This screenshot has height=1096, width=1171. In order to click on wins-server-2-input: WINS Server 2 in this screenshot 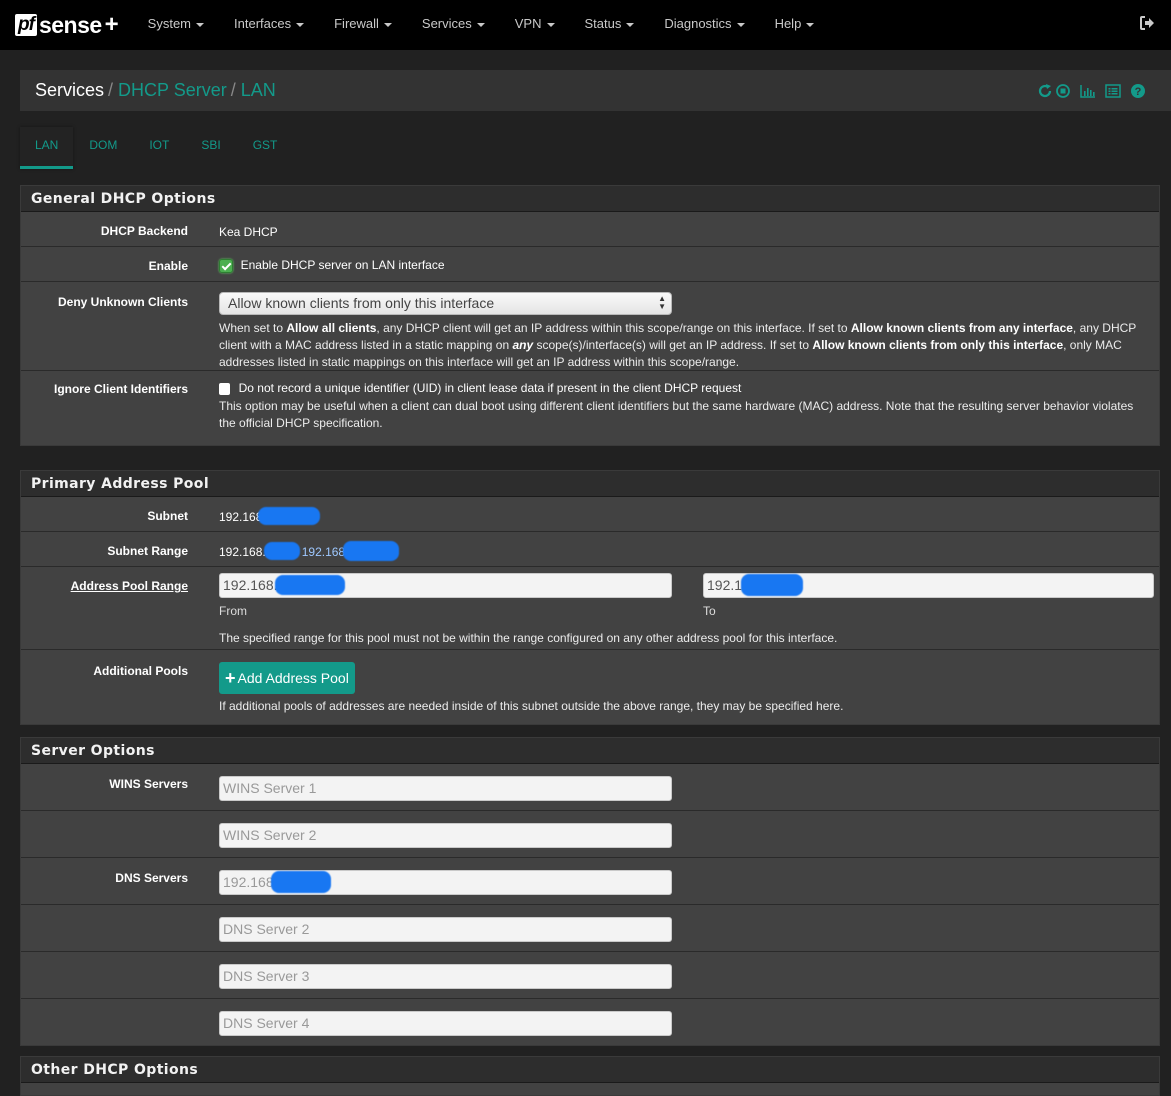, I will do `click(445, 835)`.